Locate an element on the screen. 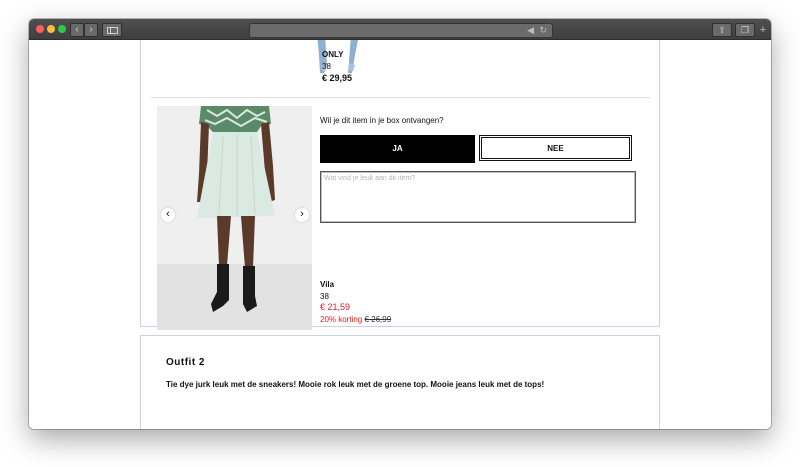 This screenshot has height=467, width=800. back-icon: ‹ is located at coordinates (77, 30).